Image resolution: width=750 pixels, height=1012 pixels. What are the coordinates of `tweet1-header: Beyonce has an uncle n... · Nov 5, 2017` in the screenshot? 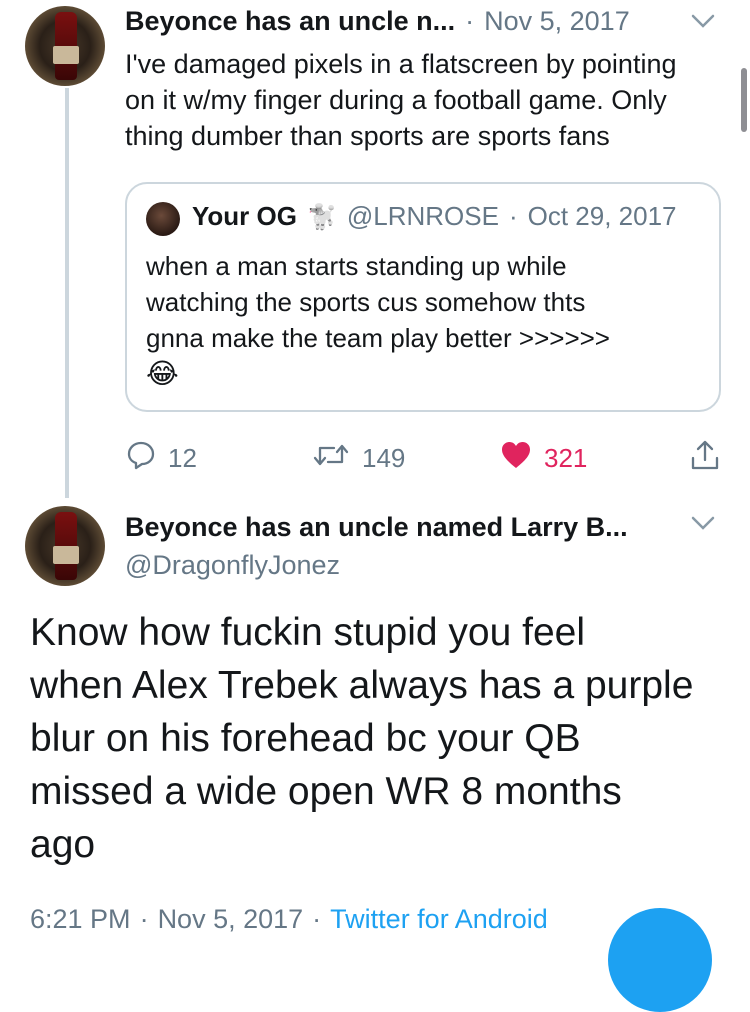 It's located at (377, 21).